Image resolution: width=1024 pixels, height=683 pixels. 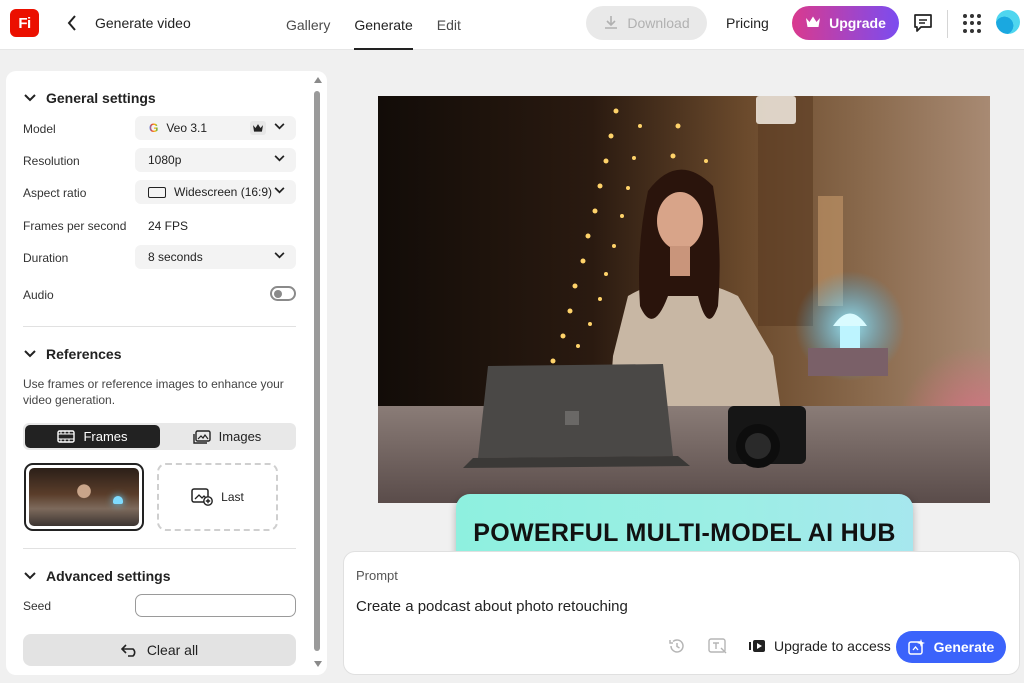 What do you see at coordinates (492, 606) in the screenshot?
I see `prompt-input: Create a podcast about photo retouching` at bounding box center [492, 606].